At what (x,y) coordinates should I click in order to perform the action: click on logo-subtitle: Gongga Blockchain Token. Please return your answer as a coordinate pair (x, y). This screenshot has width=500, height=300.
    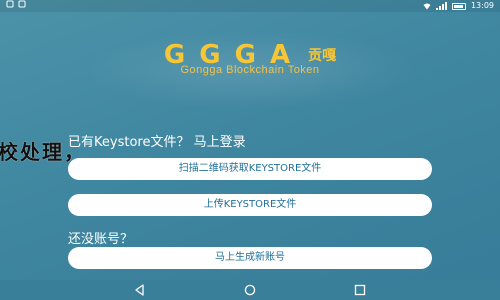
    Looking at the image, I should click on (250, 70).